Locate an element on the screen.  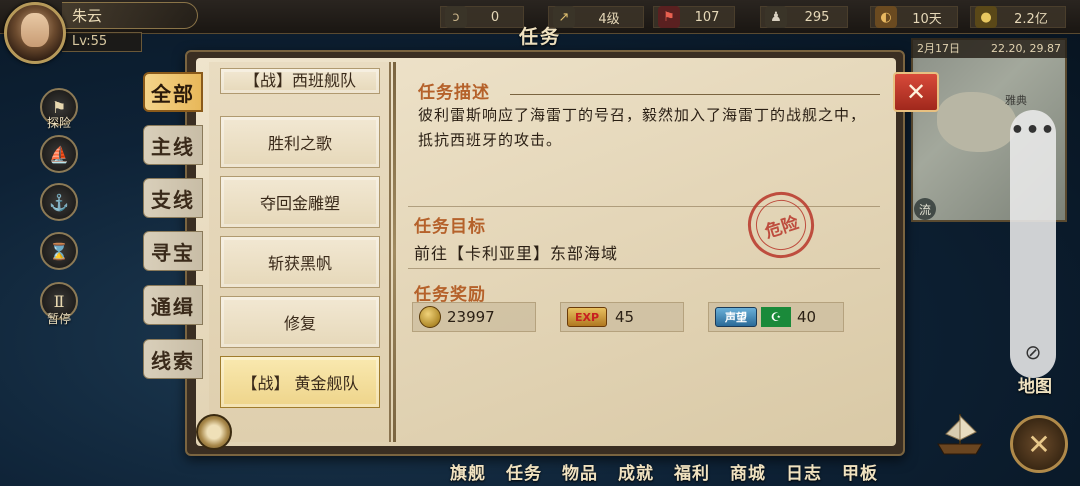
resource-food: ◐ 10天 is located at coordinates (914, 17).